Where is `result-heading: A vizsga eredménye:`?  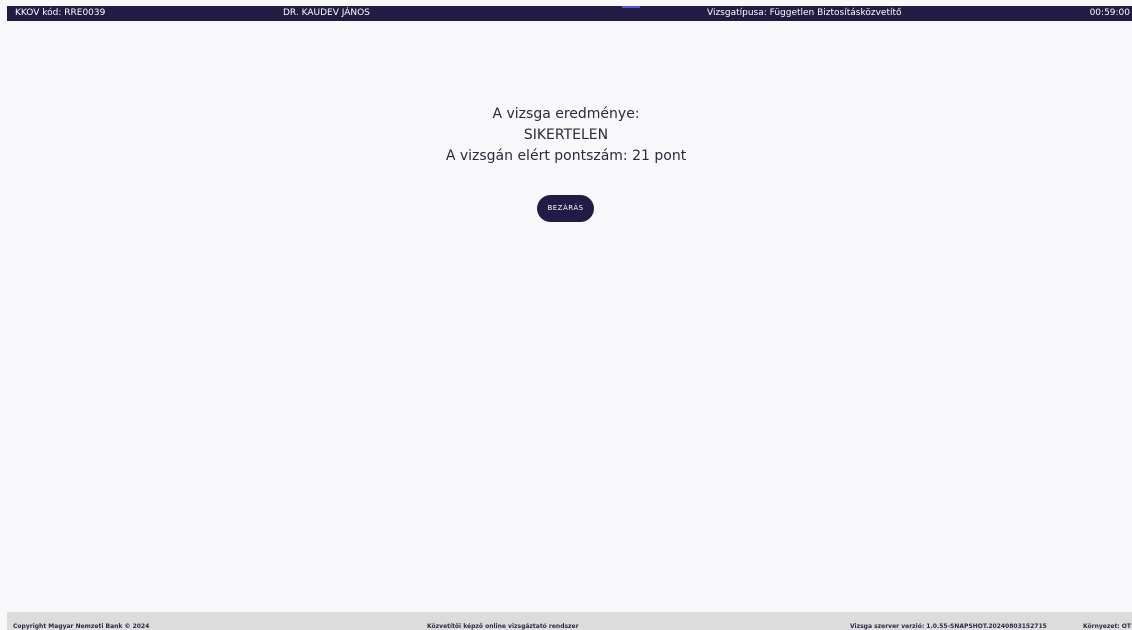 result-heading: A vizsga eredménye: is located at coordinates (566, 114).